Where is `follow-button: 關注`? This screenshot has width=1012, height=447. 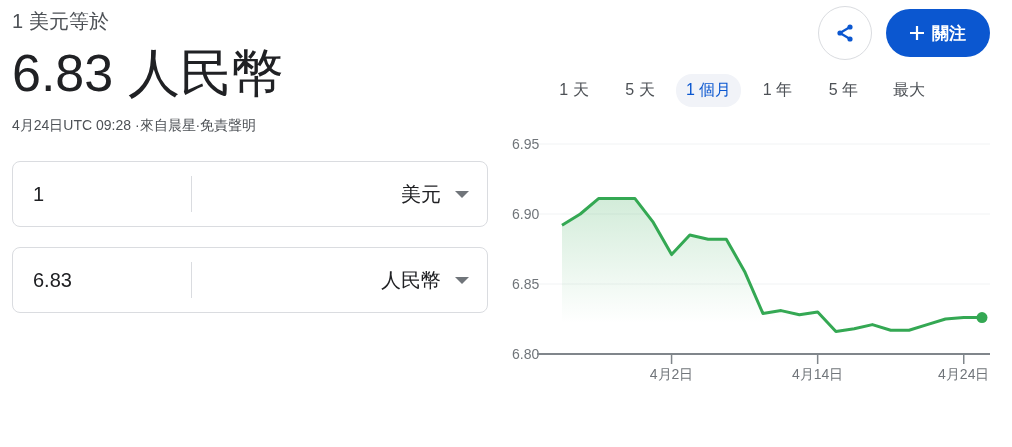 follow-button: 關注 is located at coordinates (938, 33).